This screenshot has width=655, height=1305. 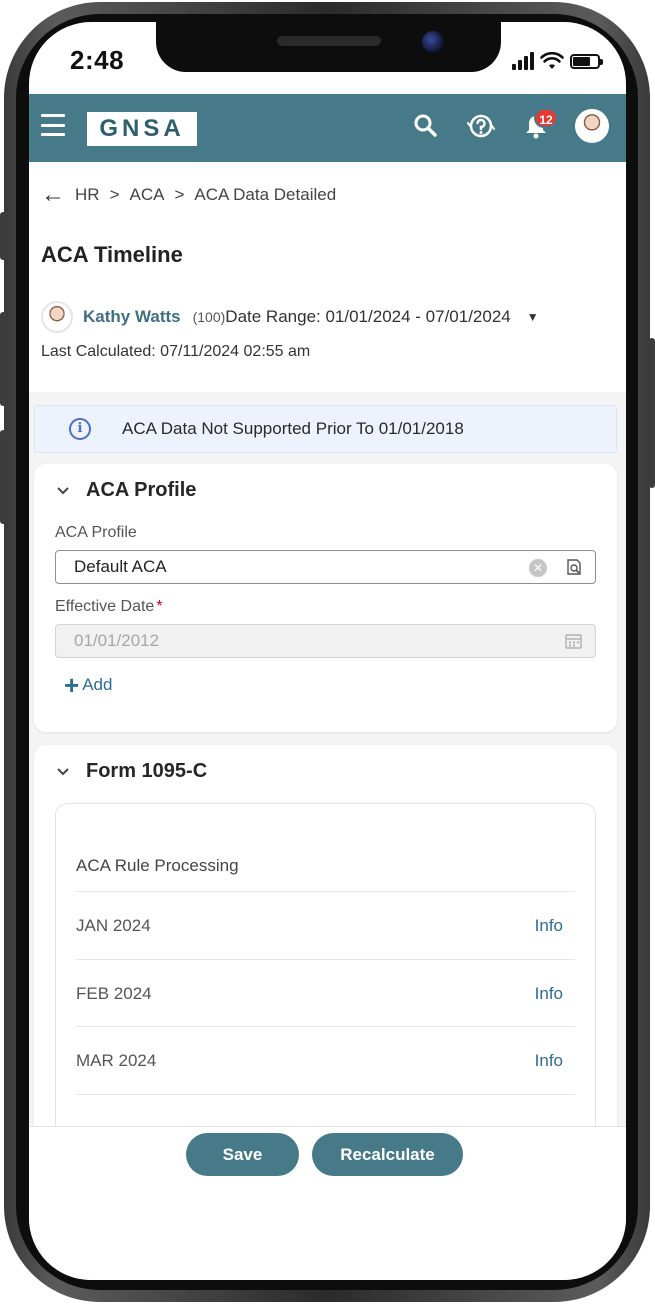 What do you see at coordinates (97, 684) in the screenshot?
I see `add-label: Add` at bounding box center [97, 684].